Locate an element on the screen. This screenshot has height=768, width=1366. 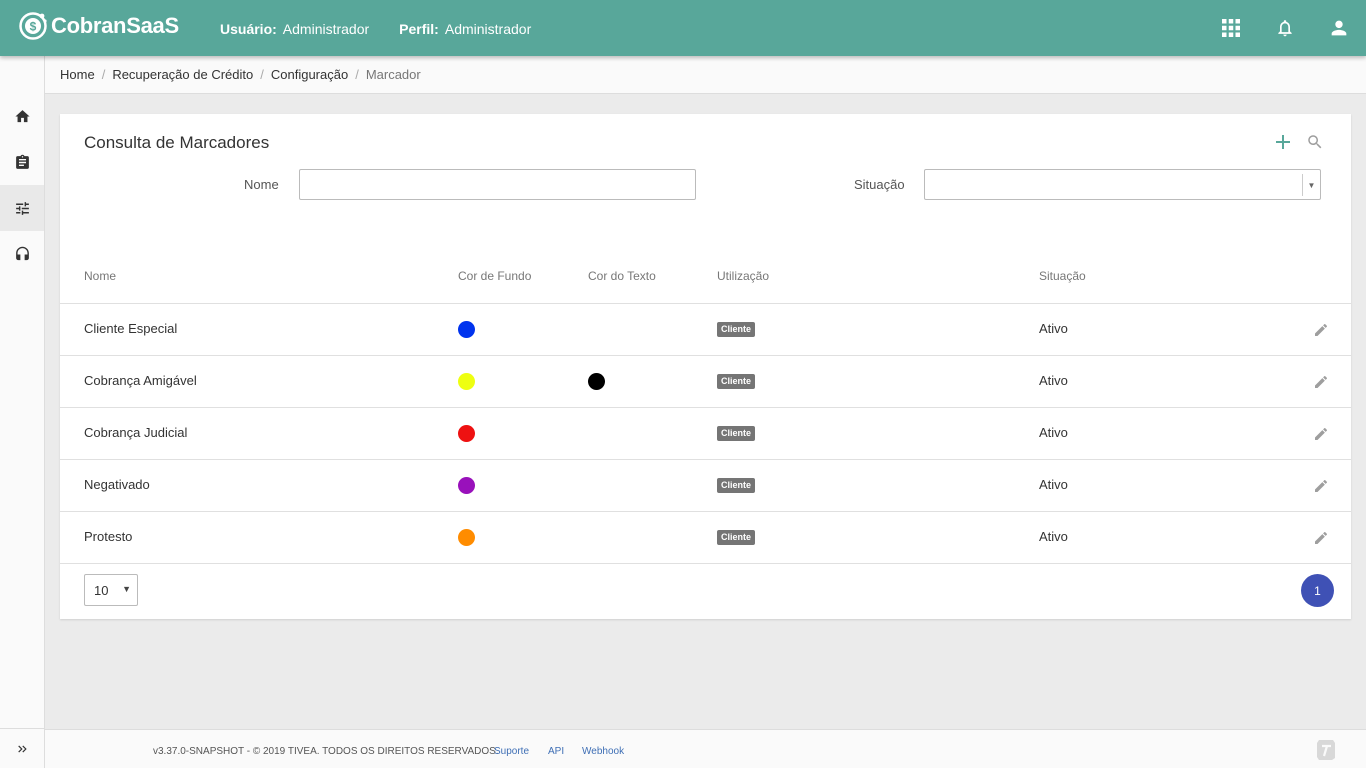
bell-icon is located at coordinates (1285, 28).